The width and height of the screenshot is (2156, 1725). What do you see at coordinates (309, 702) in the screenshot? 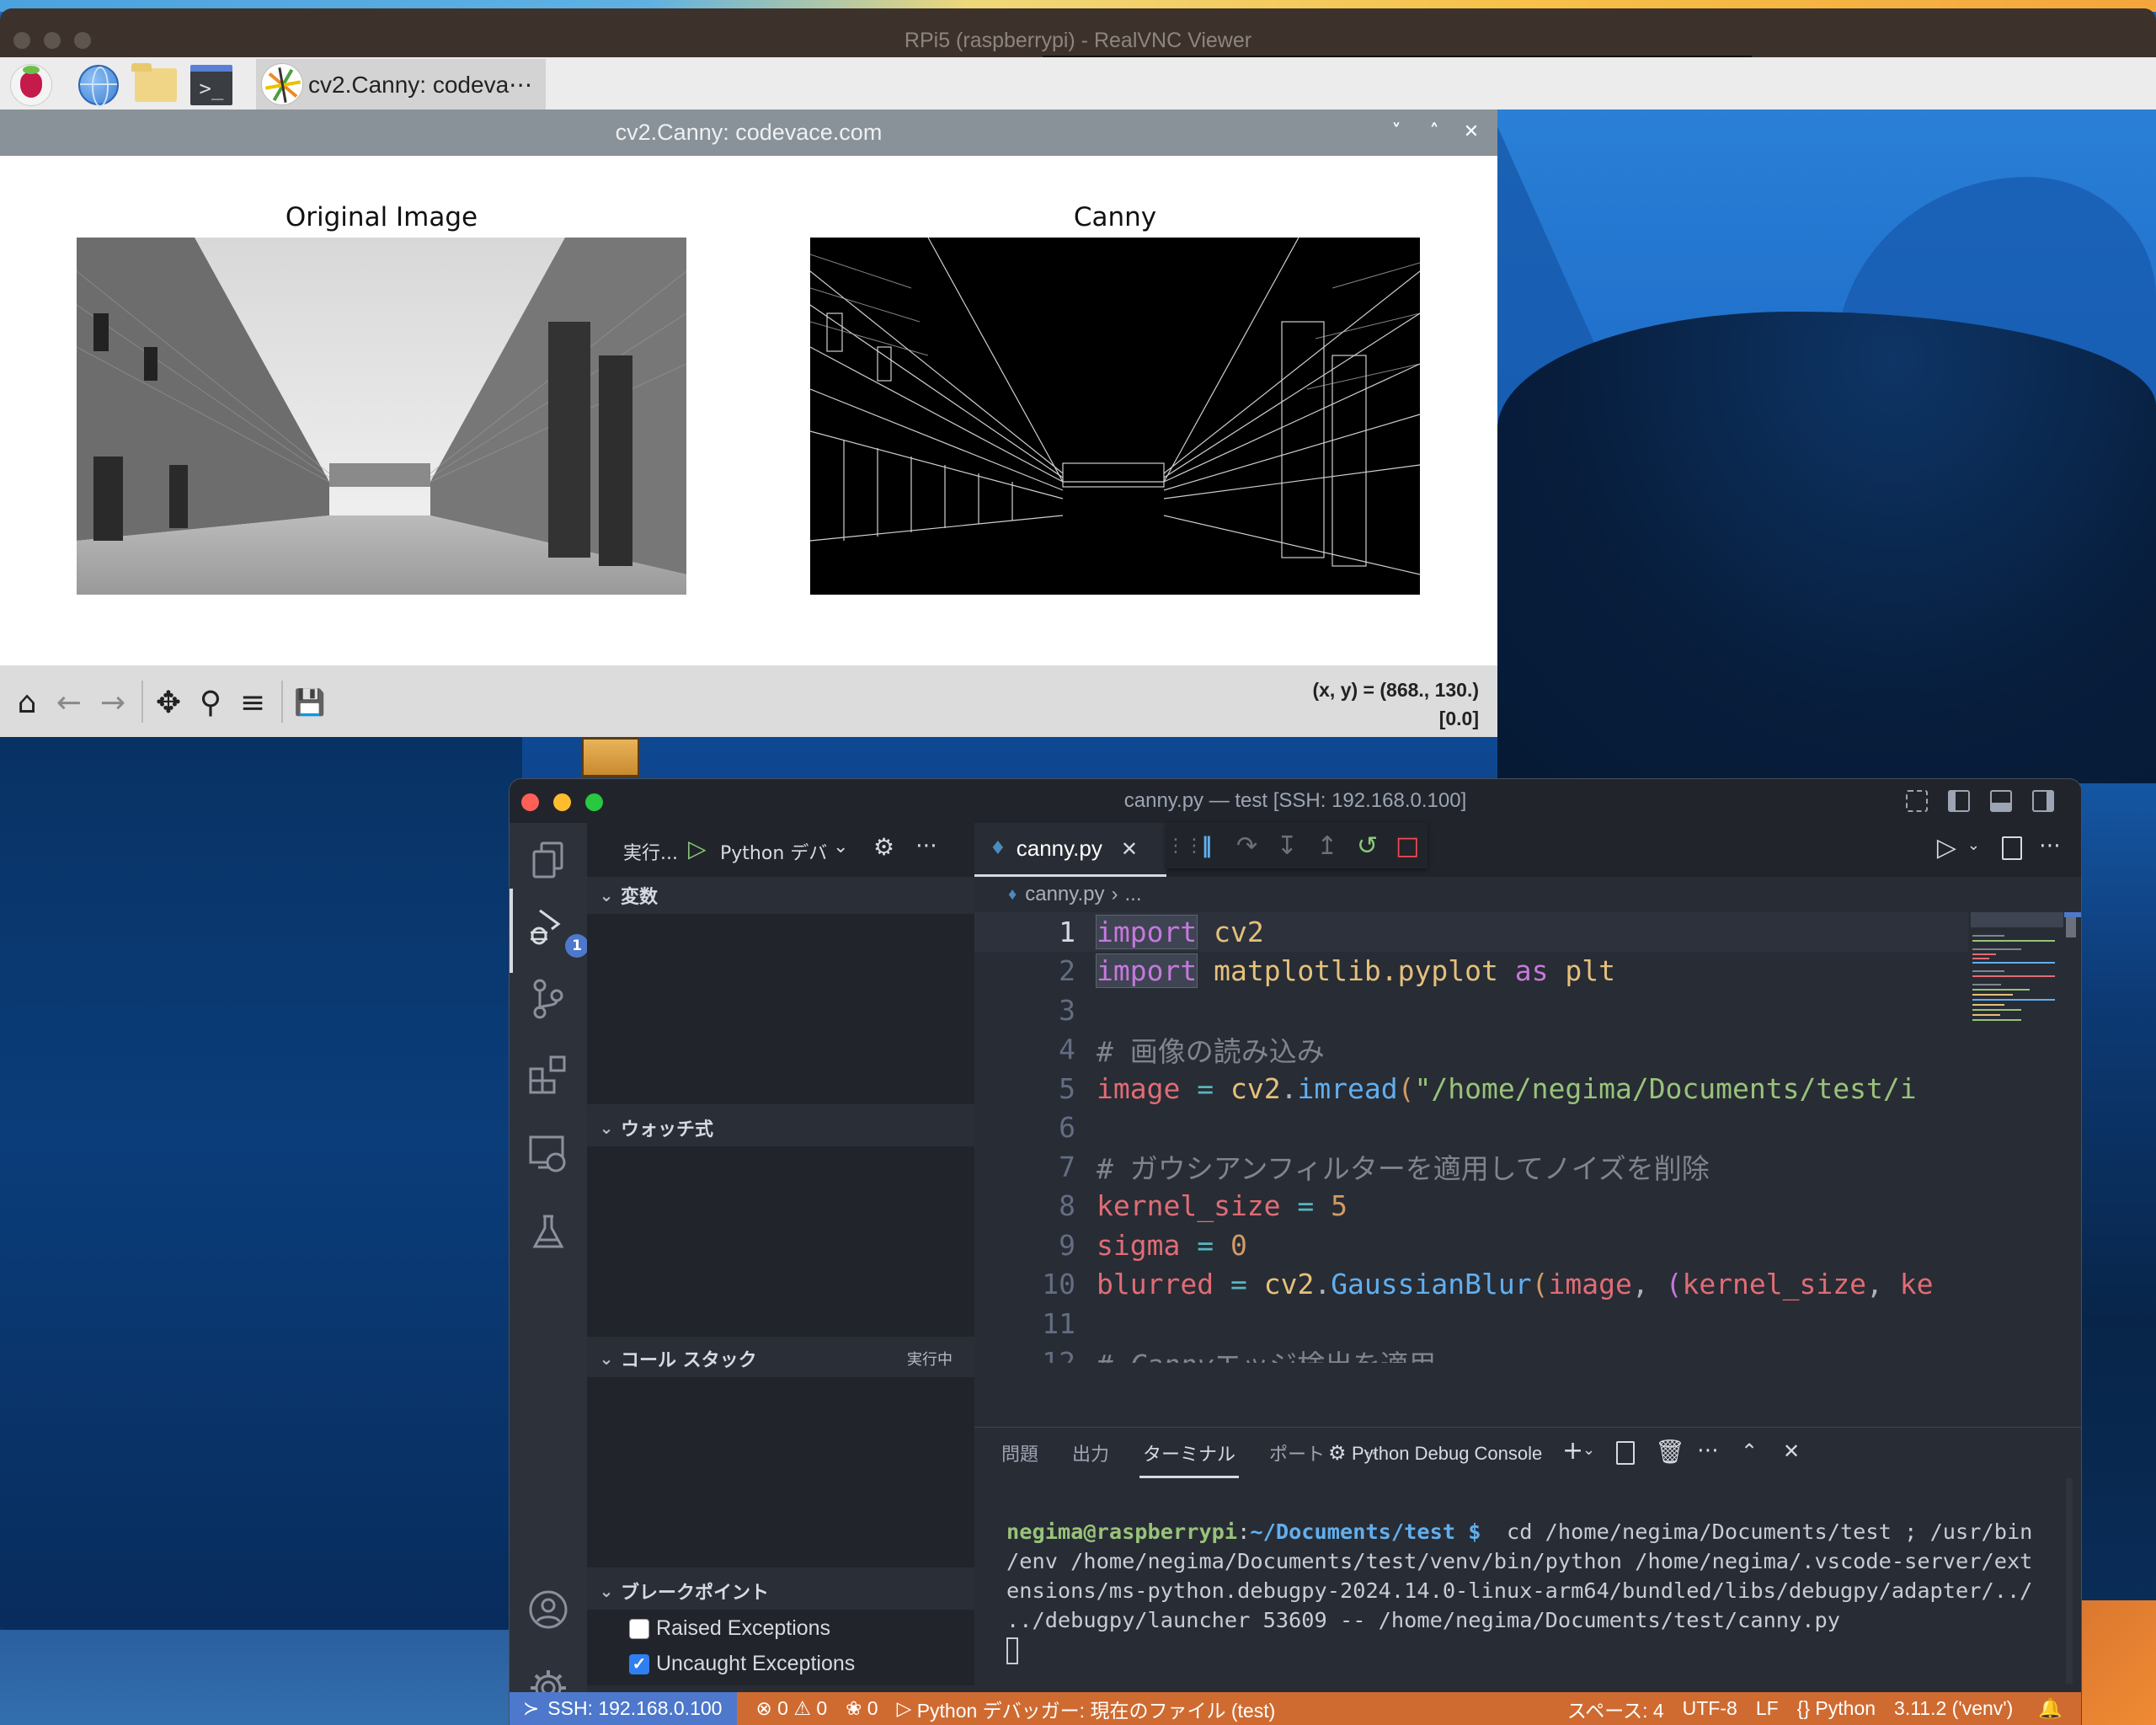
I see `save-button: 💾` at bounding box center [309, 702].